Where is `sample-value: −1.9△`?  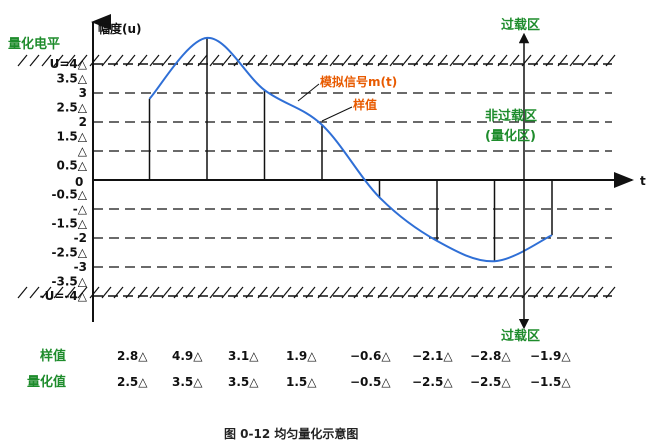
sample-value: −1.9△ is located at coordinates (550, 356).